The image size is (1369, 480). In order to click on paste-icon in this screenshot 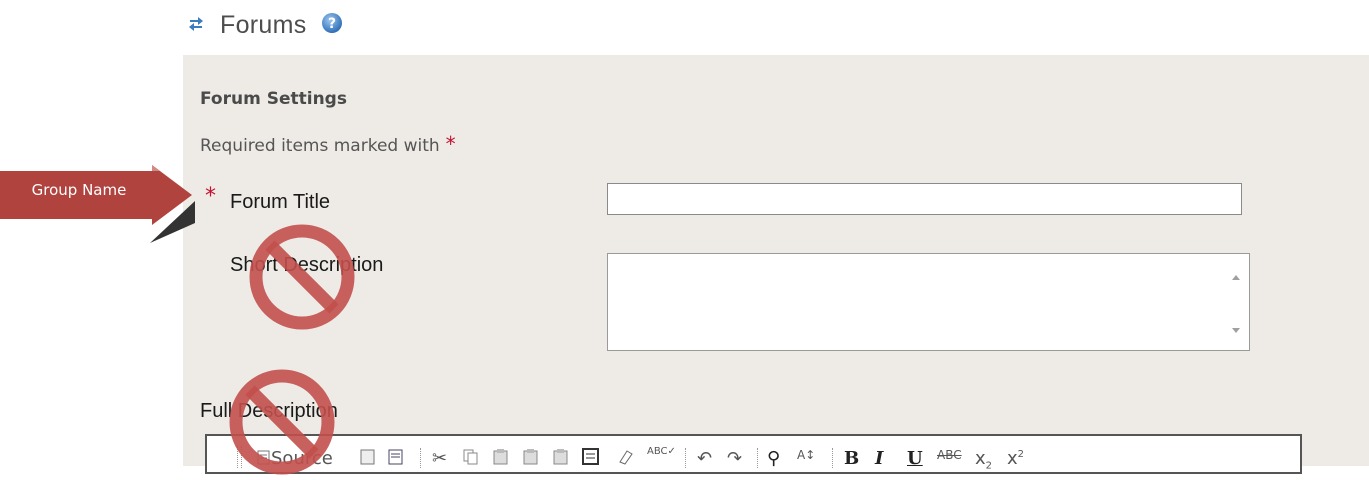, I will do `click(501, 459)`.